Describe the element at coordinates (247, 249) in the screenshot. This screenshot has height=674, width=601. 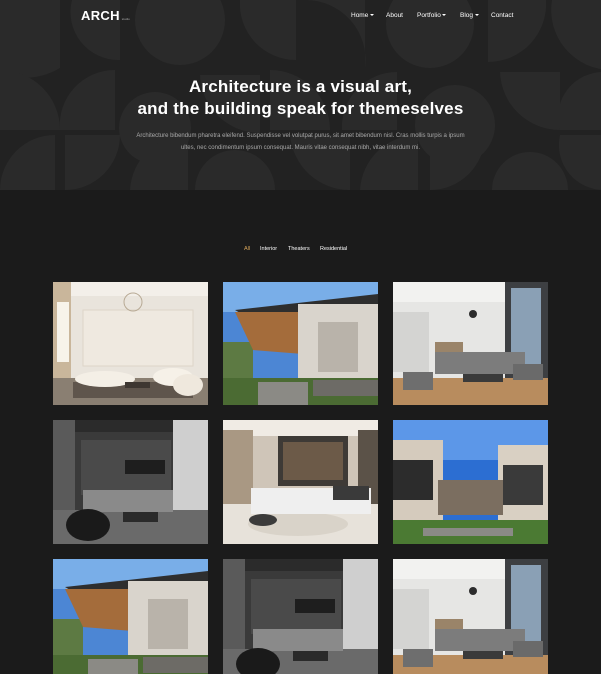
I see `filter-all: All` at that location.